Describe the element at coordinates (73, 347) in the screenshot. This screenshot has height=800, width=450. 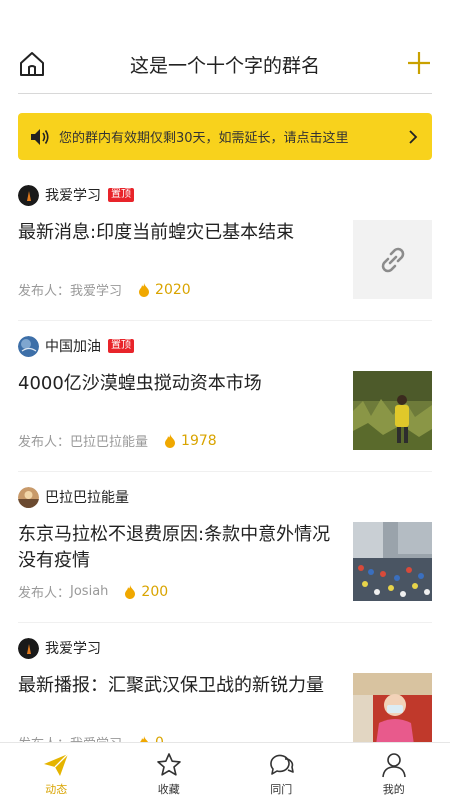
I see `author-name: 中国加油` at that location.